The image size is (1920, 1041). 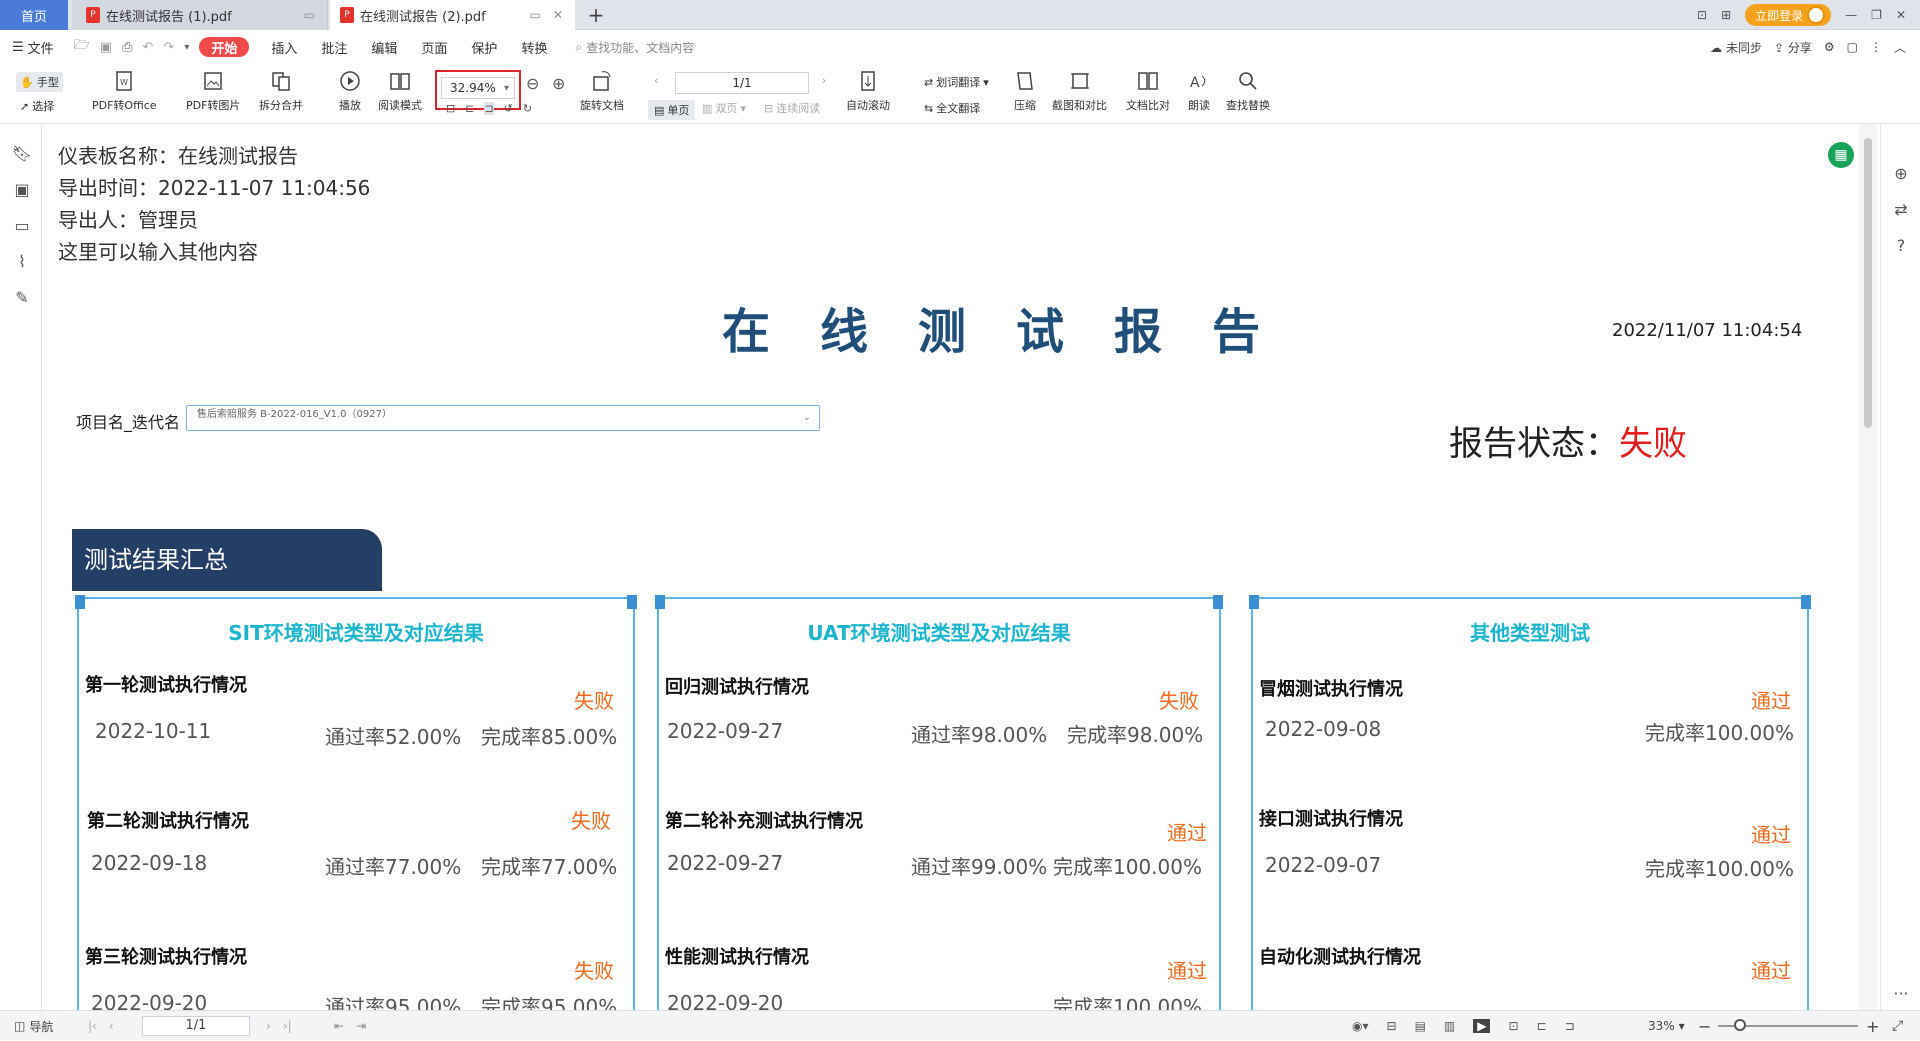 What do you see at coordinates (484, 47) in the screenshot?
I see `menu-protect: 保护` at bounding box center [484, 47].